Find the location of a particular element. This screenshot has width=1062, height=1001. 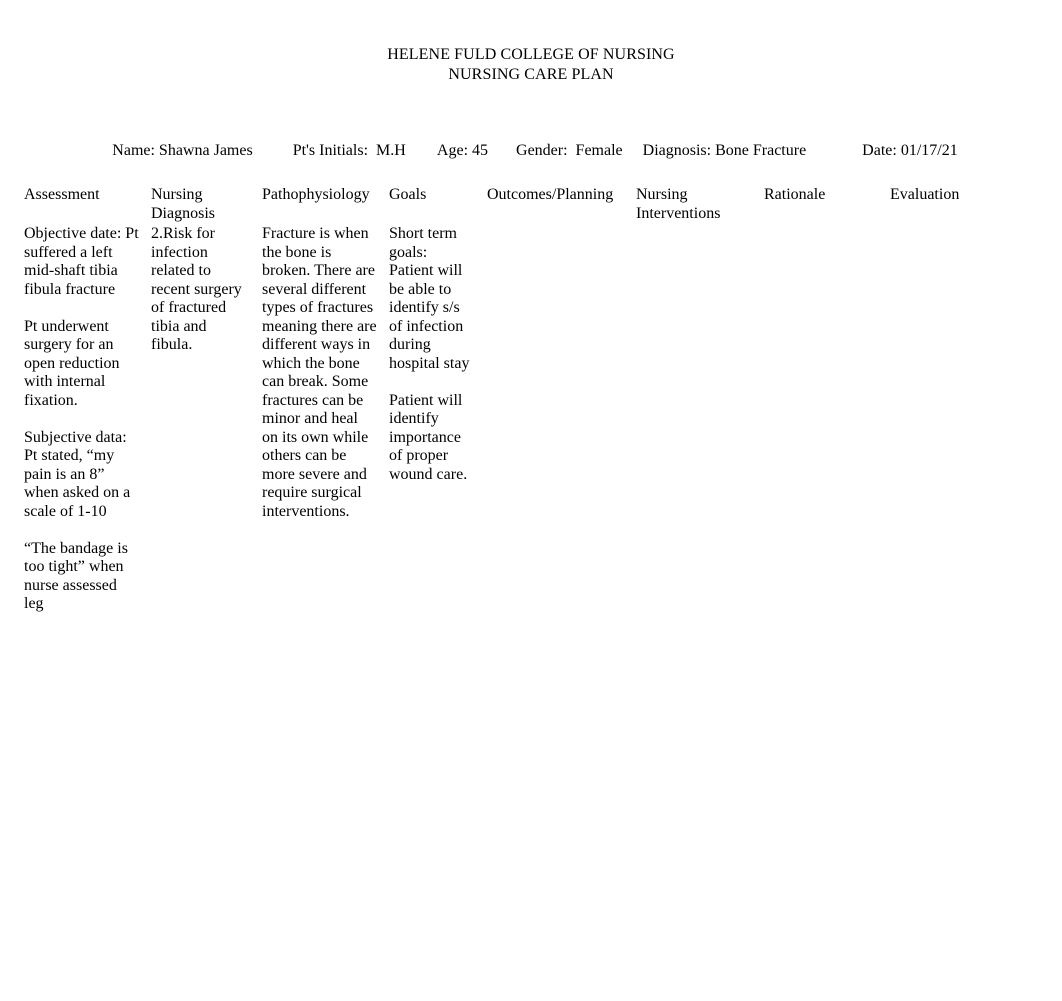

column-header-pathophysiology-label: Pathophysiology is located at coordinates (316, 194).